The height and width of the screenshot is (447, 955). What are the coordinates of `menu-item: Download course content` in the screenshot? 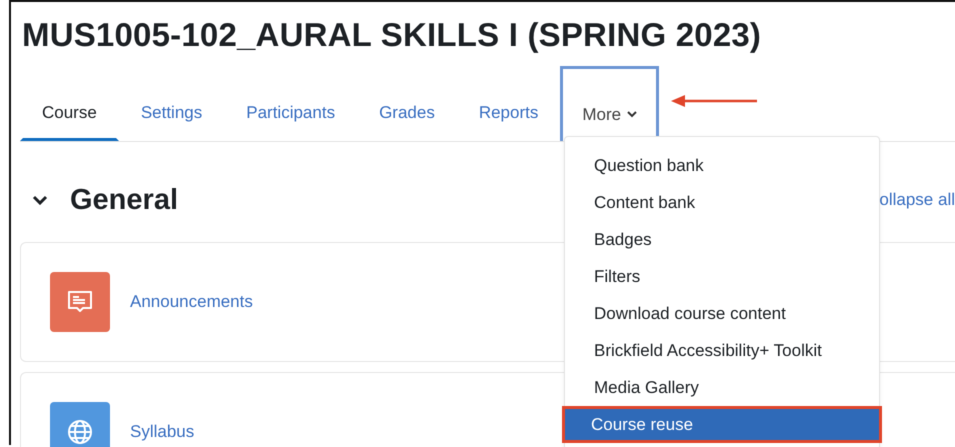 It's located at (722, 313).